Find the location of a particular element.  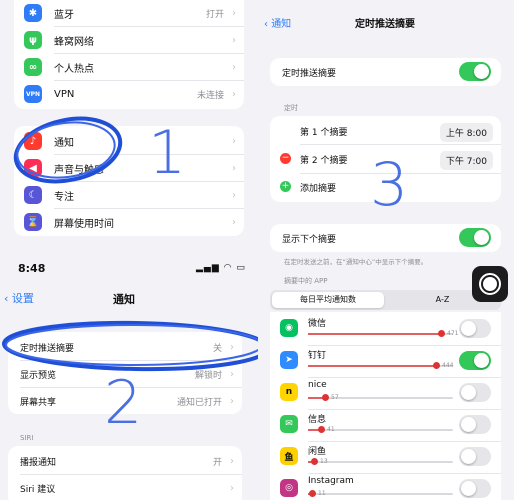

summary-toggle-card: 定时推送摘要 is located at coordinates (385, 72).